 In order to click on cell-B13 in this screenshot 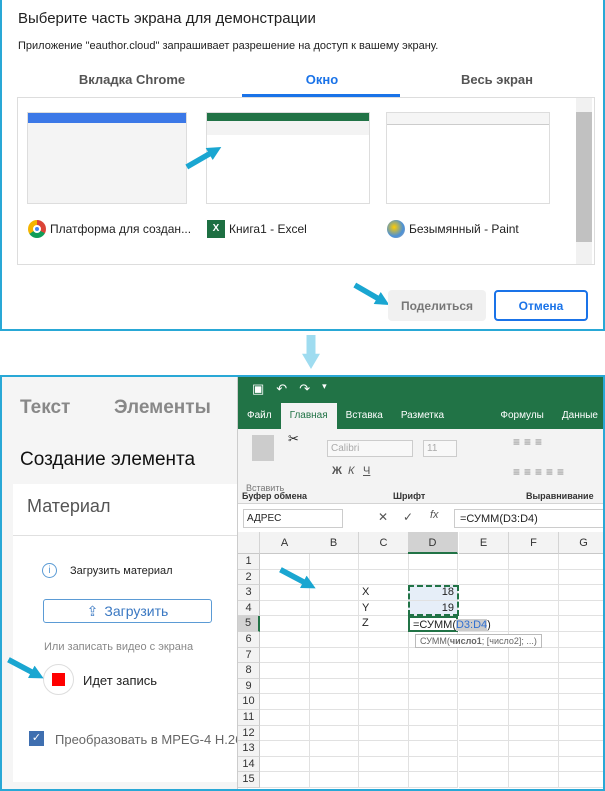, I will do `click(334, 749)`.